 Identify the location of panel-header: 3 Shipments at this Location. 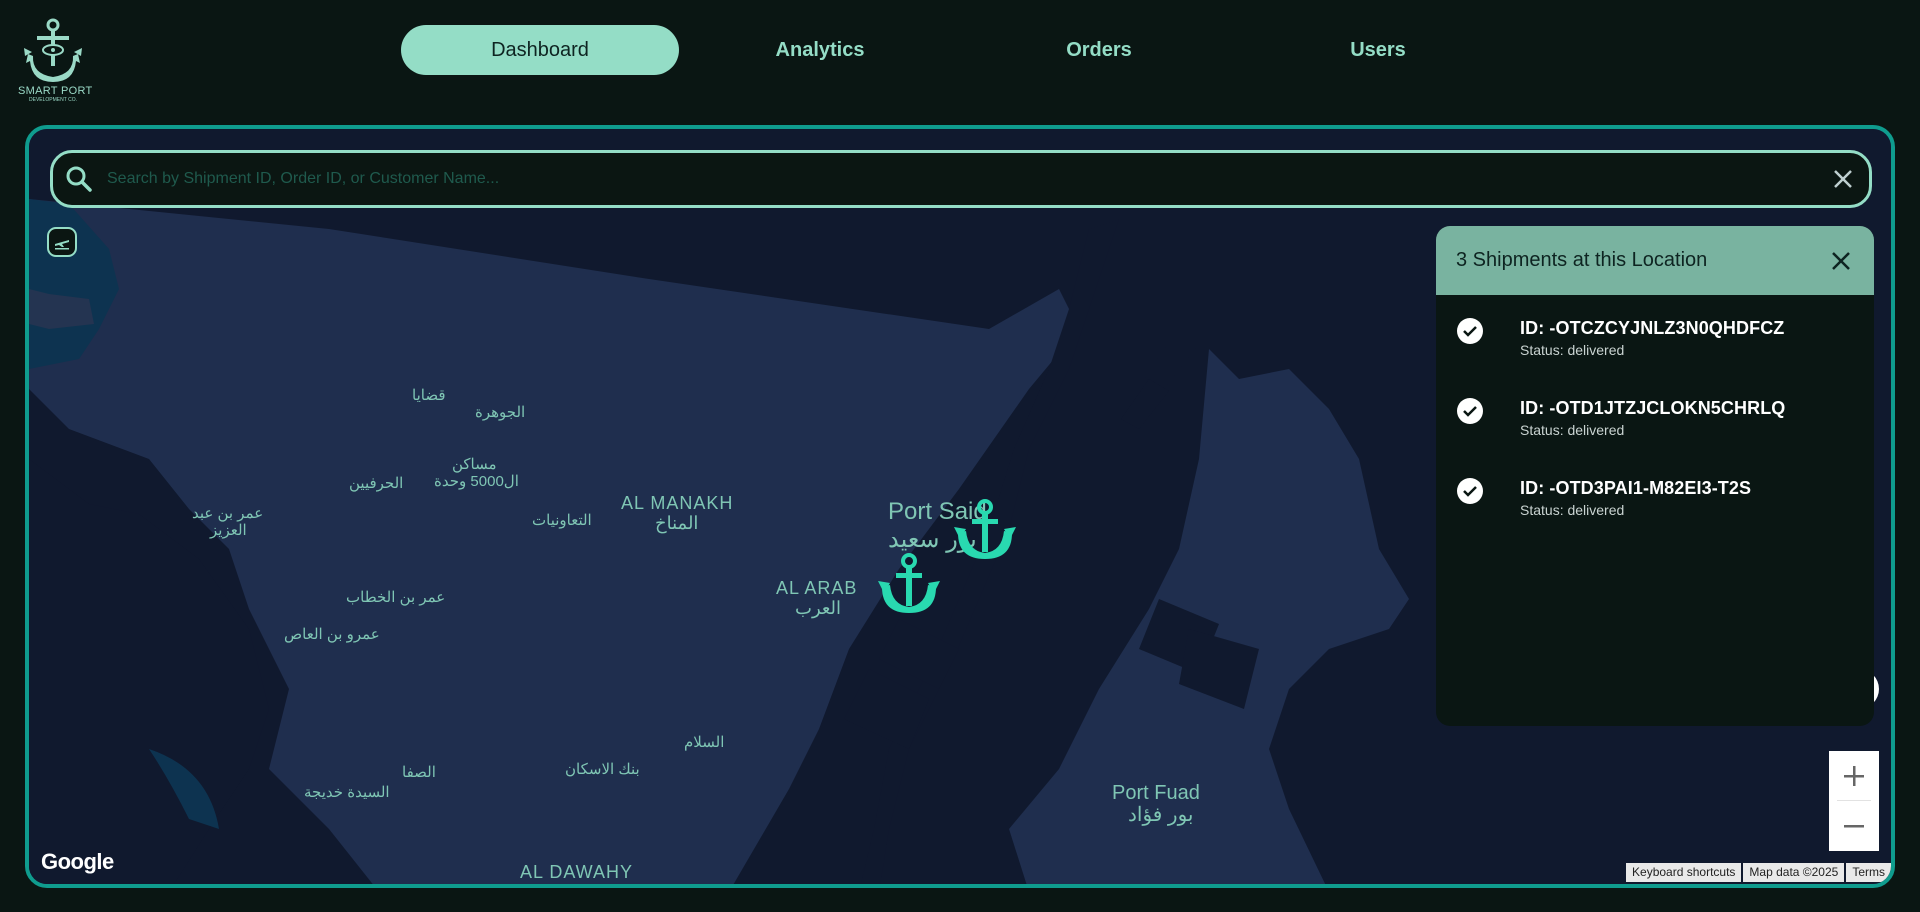
(1655, 260).